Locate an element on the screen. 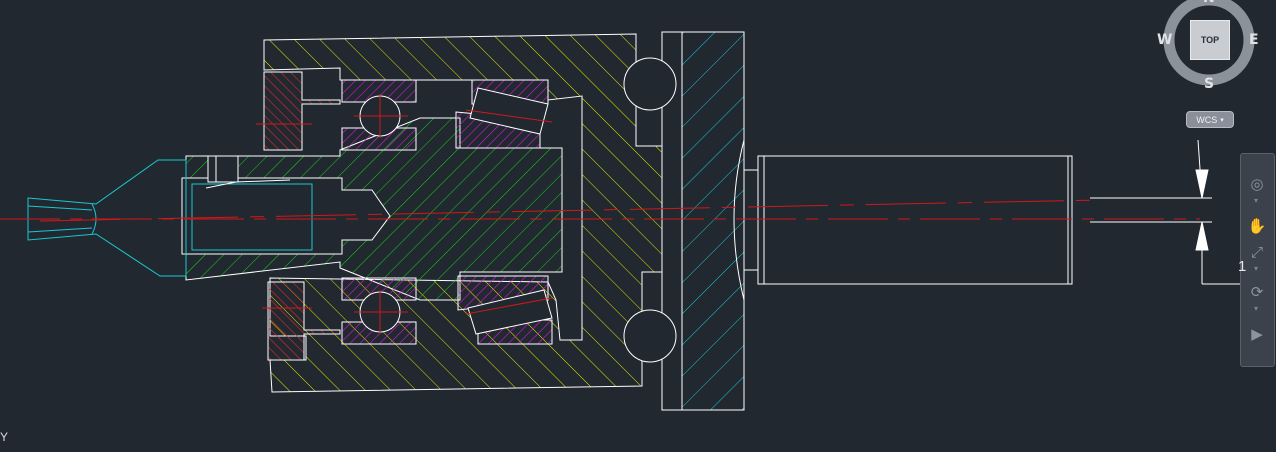 The height and width of the screenshot is (452, 1276). zoom-extents-icon: ⤢ is located at coordinates (1257, 252).